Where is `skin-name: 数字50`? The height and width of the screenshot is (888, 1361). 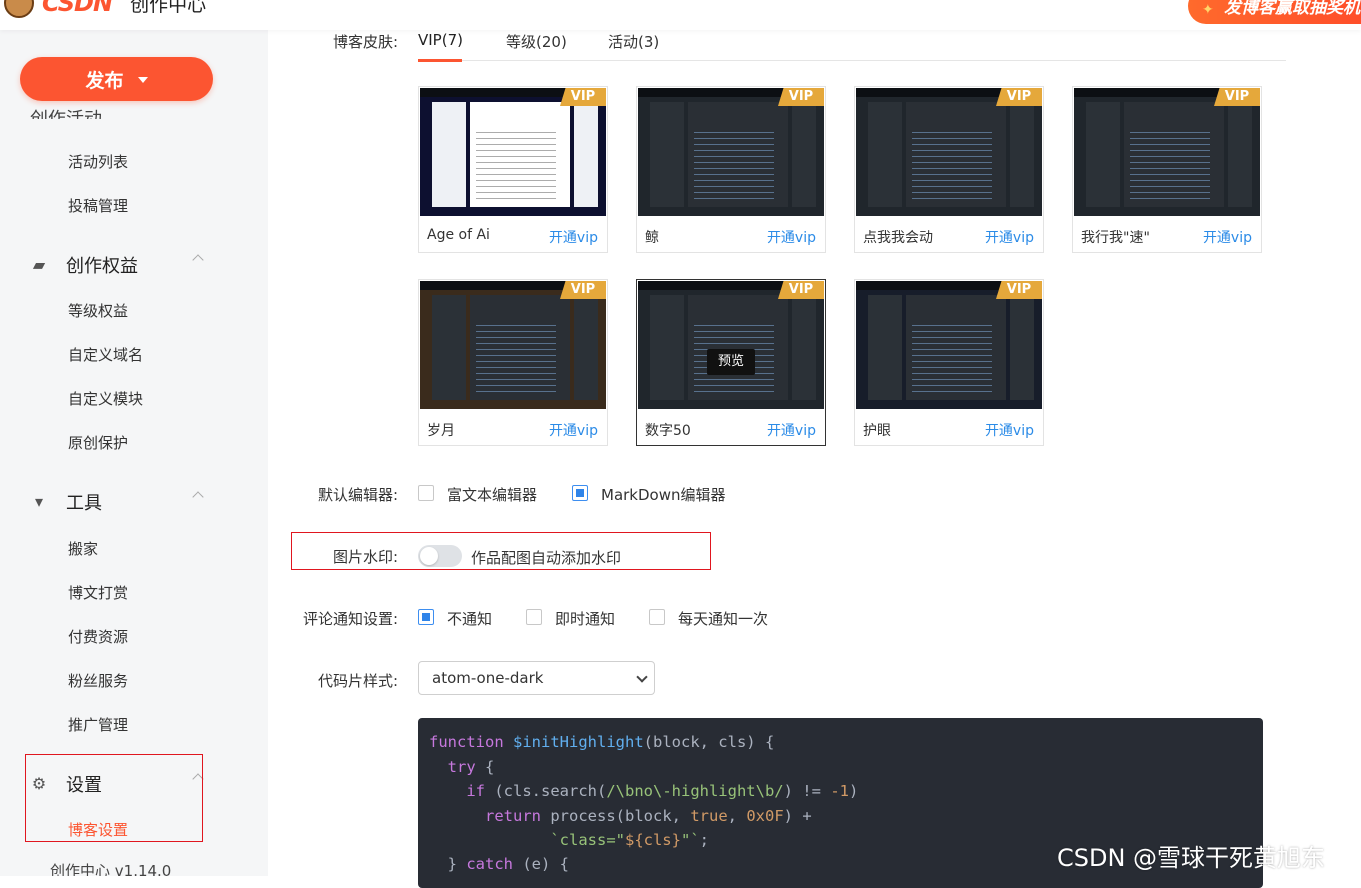
skin-name: 数字50 is located at coordinates (668, 431).